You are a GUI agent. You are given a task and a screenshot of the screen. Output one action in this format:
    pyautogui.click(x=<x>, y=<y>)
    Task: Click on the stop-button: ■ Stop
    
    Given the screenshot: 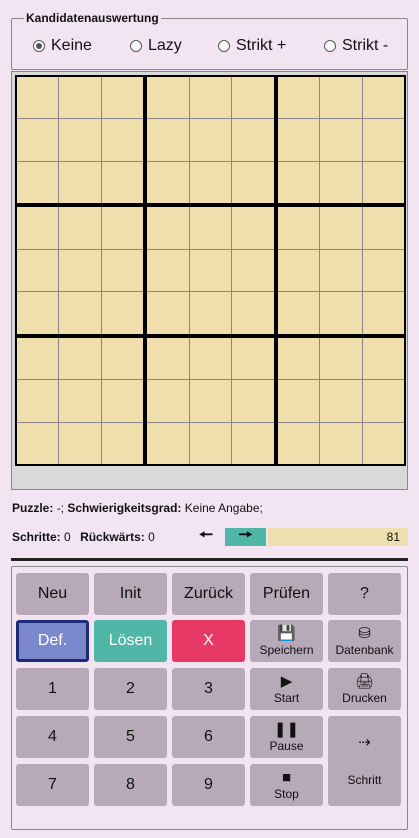 What is the action you would take?
    pyautogui.click(x=286, y=785)
    